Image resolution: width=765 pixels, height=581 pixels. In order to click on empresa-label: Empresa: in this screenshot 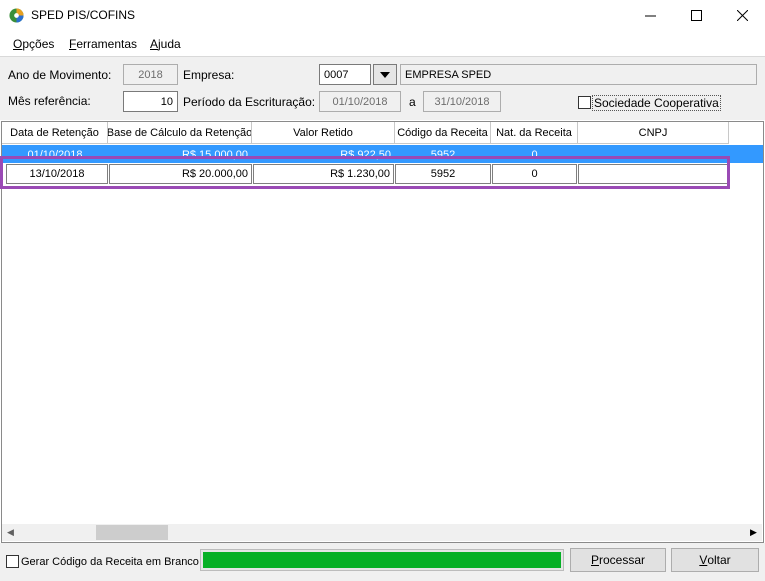, I will do `click(209, 75)`.